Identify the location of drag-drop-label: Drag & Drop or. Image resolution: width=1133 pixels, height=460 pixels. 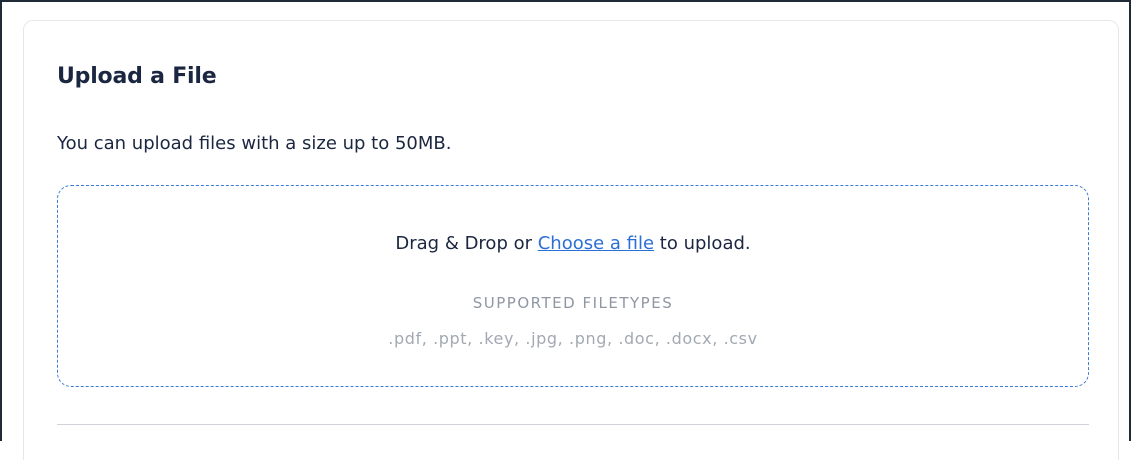
(466, 243).